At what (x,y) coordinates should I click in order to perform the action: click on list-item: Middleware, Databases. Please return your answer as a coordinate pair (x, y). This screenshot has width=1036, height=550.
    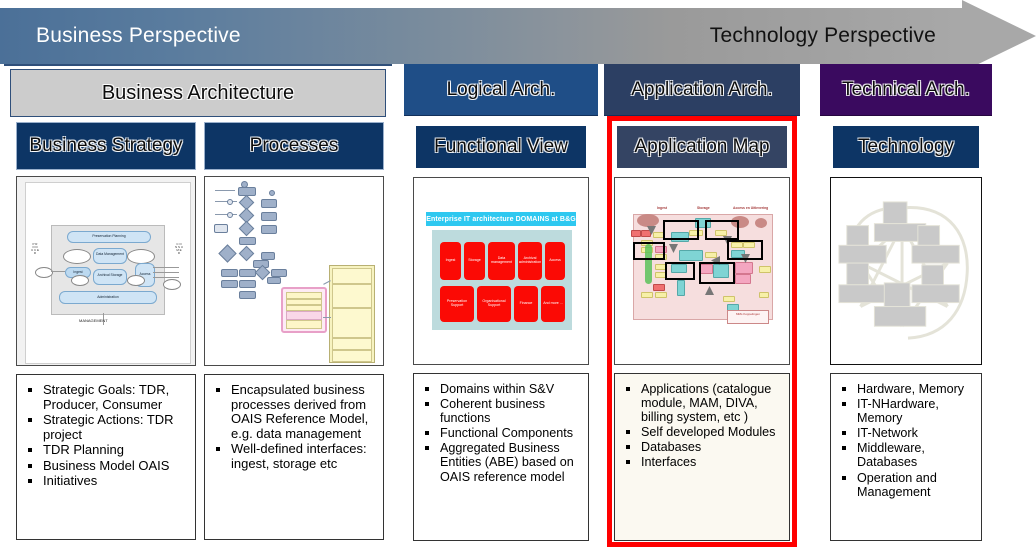
    Looking at the image, I should click on (905, 455).